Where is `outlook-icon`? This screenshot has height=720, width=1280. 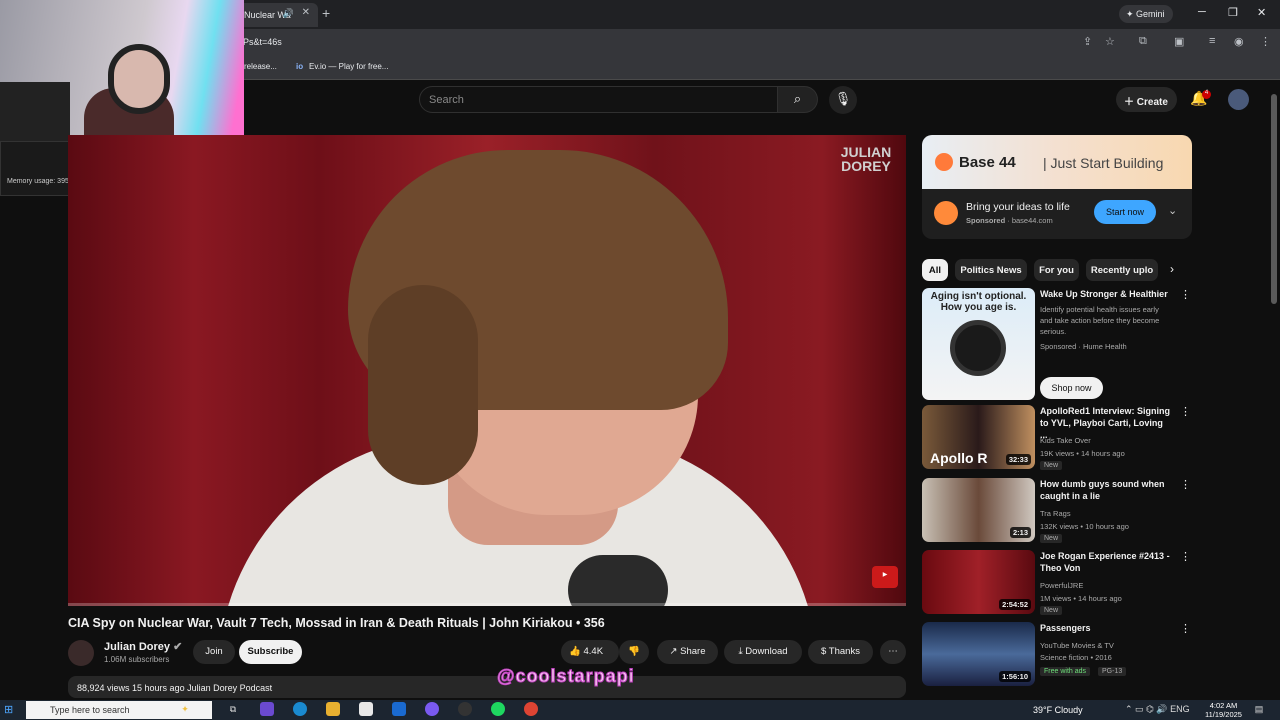 outlook-icon is located at coordinates (399, 709).